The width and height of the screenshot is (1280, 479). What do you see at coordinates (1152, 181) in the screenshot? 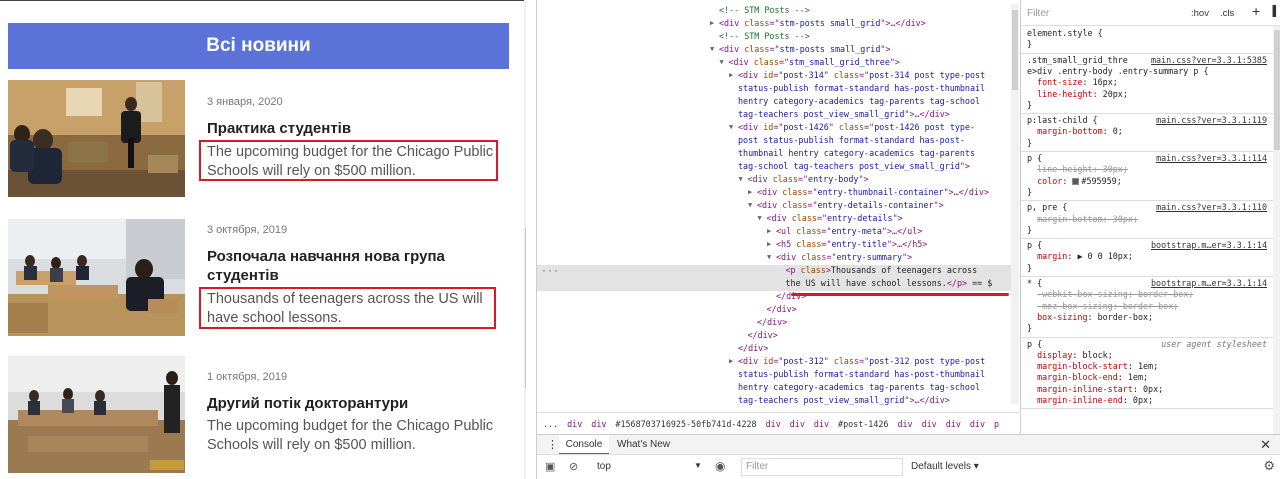
I see `css-declaration: color: #595959;` at bounding box center [1152, 181].